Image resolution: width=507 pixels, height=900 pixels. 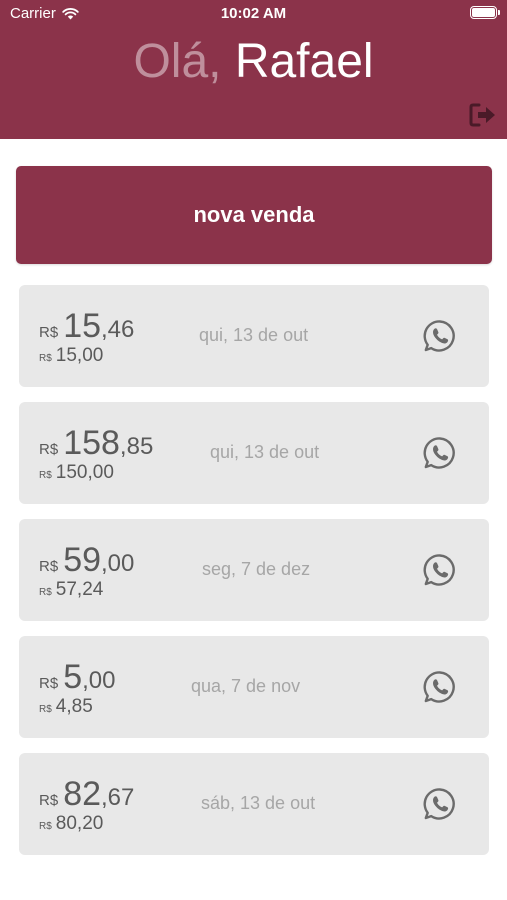 I want to click on sale-amounts: R$ 59 ,00 R$ 57,24, so click(x=86, y=571).